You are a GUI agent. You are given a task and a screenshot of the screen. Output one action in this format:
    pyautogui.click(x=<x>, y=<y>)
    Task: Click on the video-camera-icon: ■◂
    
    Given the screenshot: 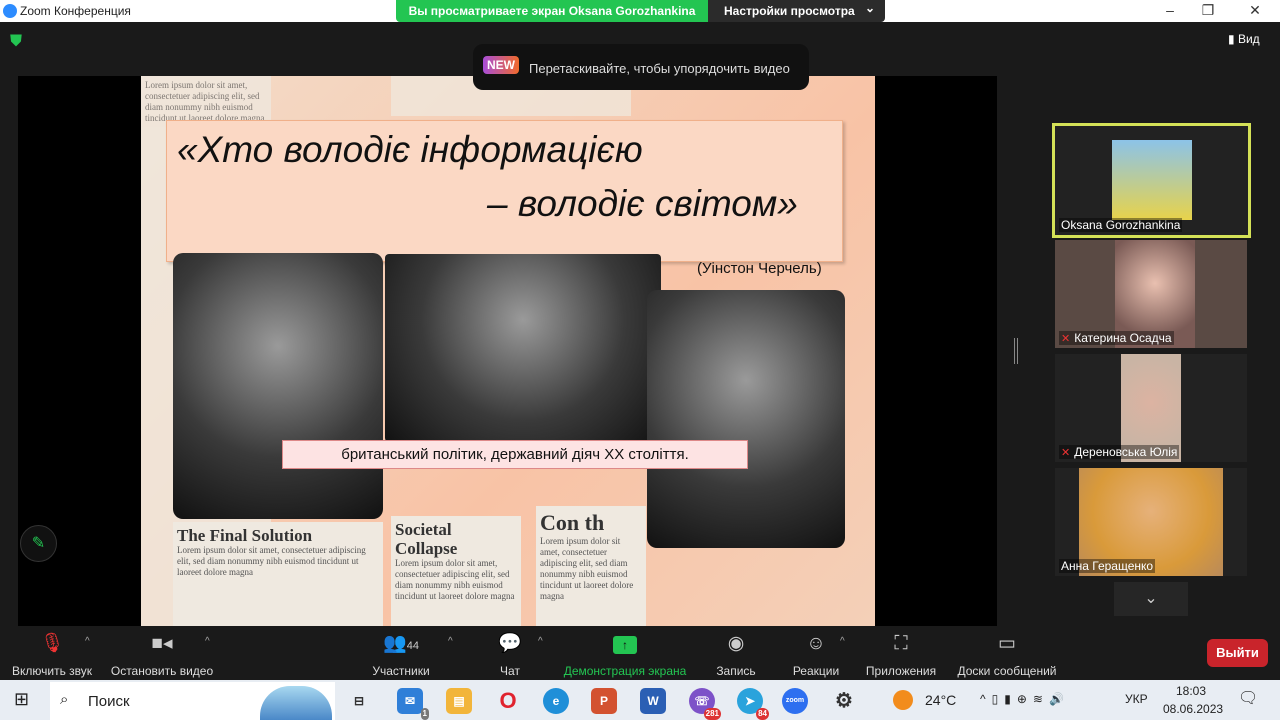 What is the action you would take?
    pyautogui.click(x=162, y=643)
    